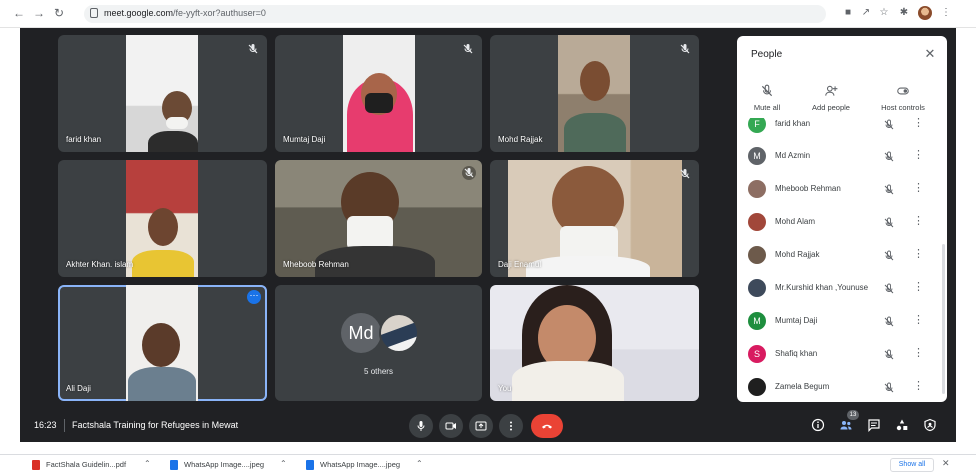 The image size is (976, 474). What do you see at coordinates (594, 93) in the screenshot?
I see `participant-tile: Mohd Rajjak` at bounding box center [594, 93].